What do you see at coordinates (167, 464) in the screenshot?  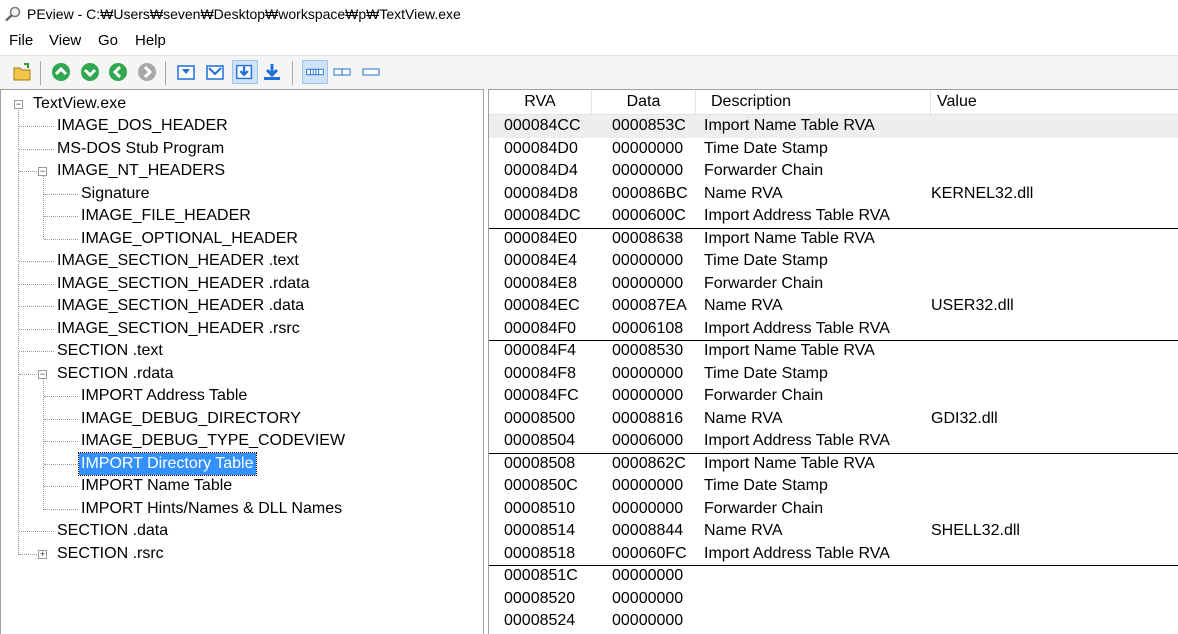 I see `tree-item-label-selected: IMPORT Directory Table` at bounding box center [167, 464].